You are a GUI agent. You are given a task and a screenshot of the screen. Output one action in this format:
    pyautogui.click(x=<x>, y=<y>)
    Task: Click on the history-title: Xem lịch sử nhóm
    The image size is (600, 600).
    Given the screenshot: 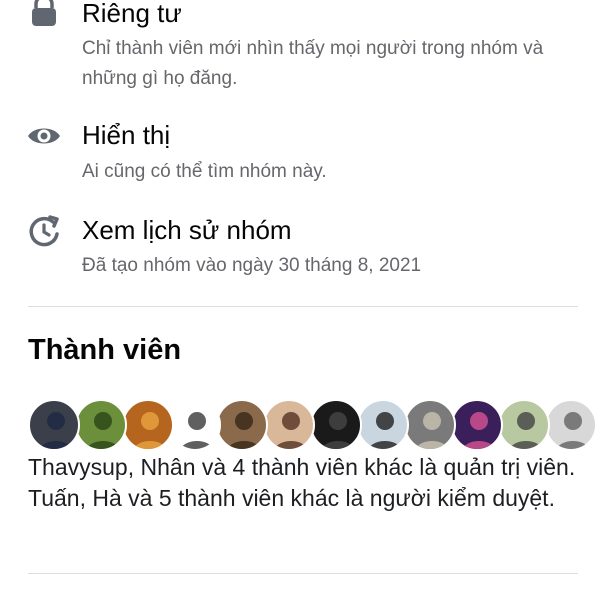 What is the action you would take?
    pyautogui.click(x=187, y=230)
    